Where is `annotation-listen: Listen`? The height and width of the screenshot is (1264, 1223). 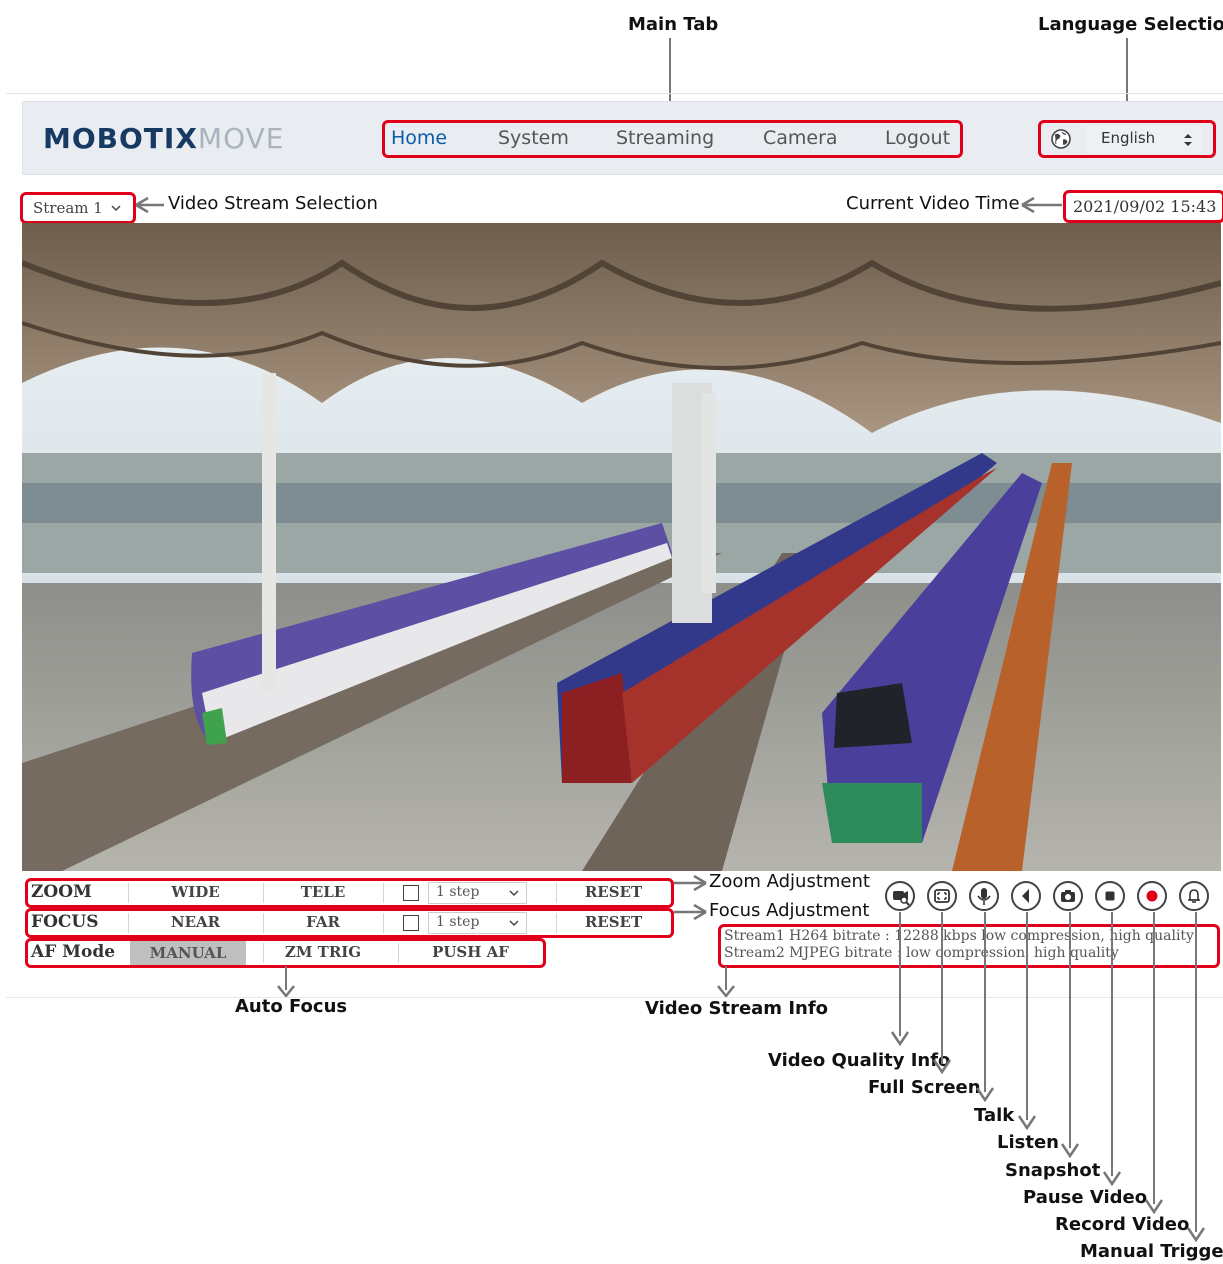 annotation-listen: Listen is located at coordinates (1028, 1142).